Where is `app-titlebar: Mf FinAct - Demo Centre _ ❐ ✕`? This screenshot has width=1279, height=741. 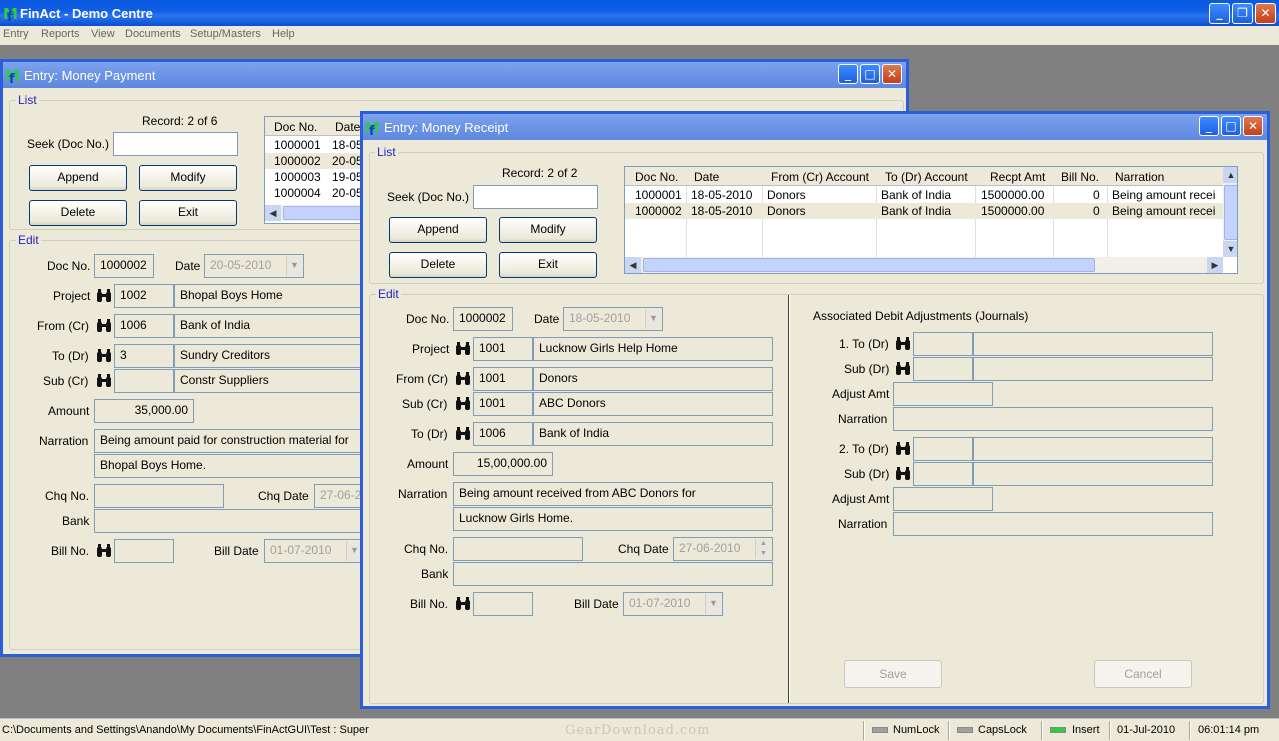 app-titlebar: Mf FinAct - Demo Centre _ ❐ ✕ is located at coordinates (639, 13).